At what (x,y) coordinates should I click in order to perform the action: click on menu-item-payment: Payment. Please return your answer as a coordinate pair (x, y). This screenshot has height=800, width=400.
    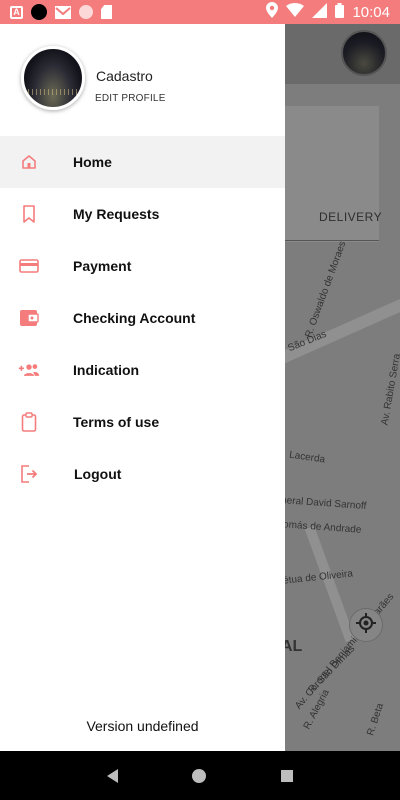
    Looking at the image, I should click on (142, 266).